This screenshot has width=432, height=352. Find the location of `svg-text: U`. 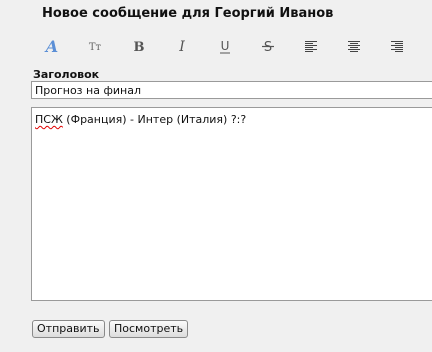

svg-text: U is located at coordinates (225, 46).